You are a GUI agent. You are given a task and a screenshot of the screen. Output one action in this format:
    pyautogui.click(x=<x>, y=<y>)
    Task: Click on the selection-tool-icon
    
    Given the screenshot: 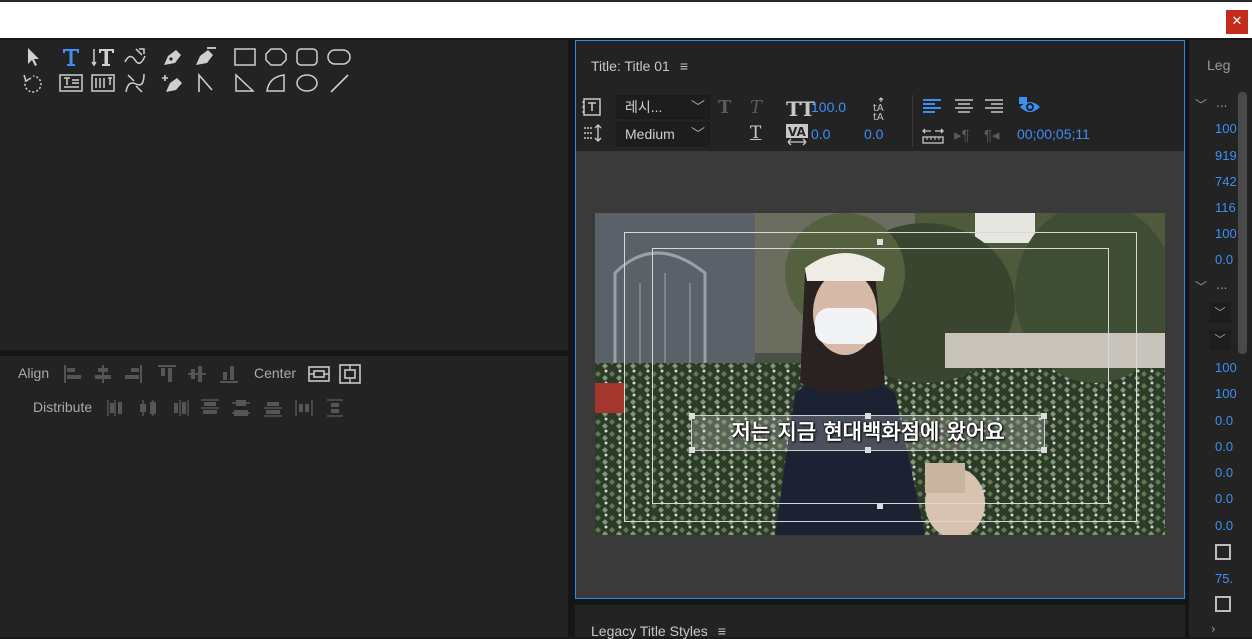 What is the action you would take?
    pyautogui.click(x=33, y=57)
    